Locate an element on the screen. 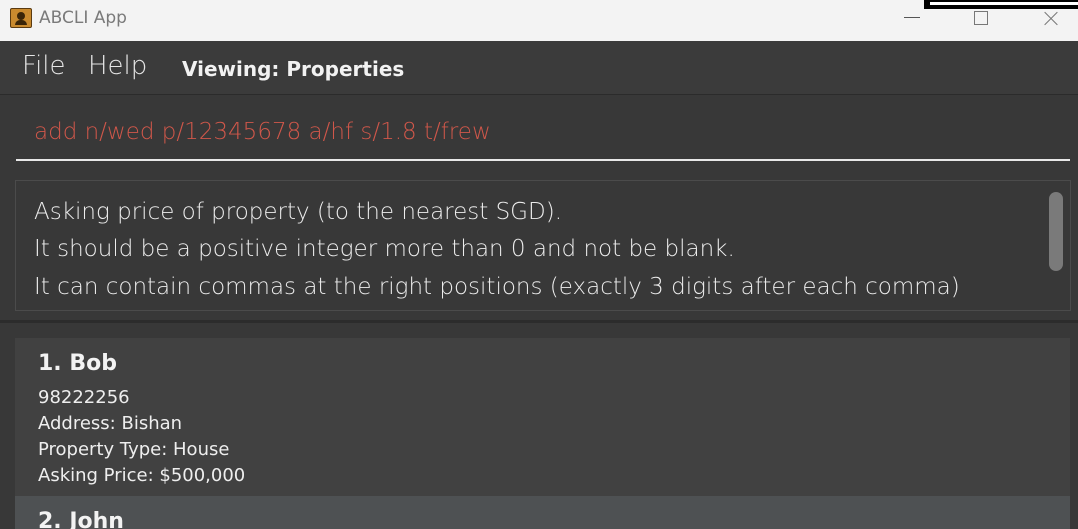  list-item: 2. John is located at coordinates (542, 512).